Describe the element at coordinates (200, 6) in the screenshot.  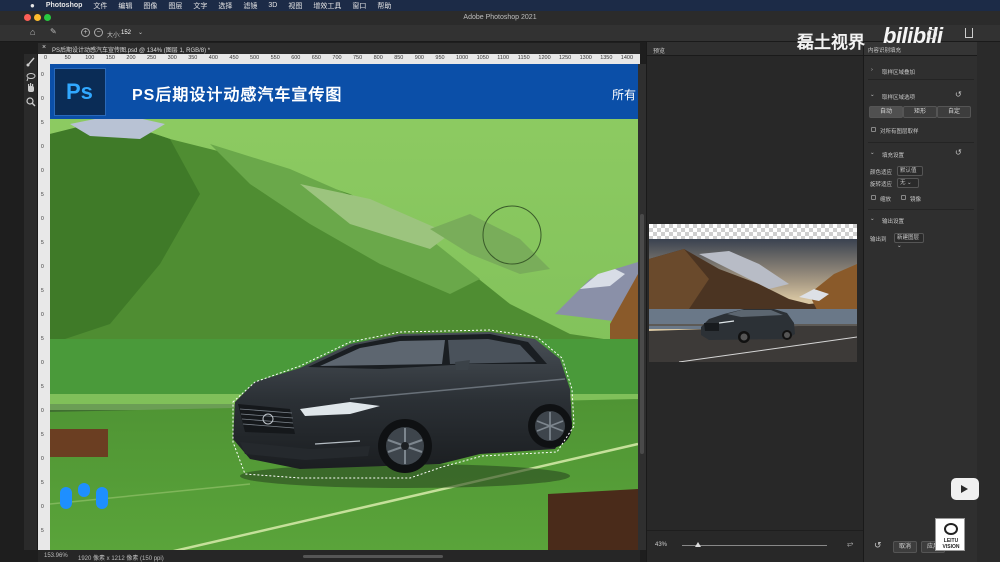
I see `menu-type: 文字` at that location.